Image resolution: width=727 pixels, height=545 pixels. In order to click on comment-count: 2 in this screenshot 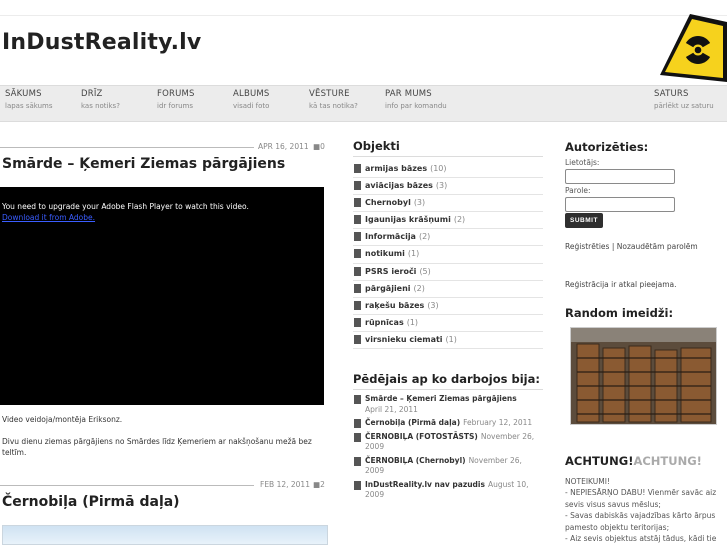, I will do `click(322, 484)`.